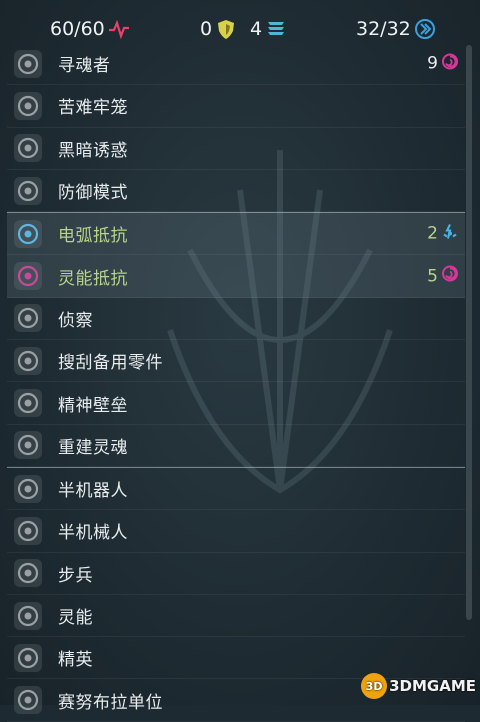 The width and height of the screenshot is (480, 722). What do you see at coordinates (236, 531) in the screenshot?
I see `trait-row: 半机械人` at bounding box center [236, 531].